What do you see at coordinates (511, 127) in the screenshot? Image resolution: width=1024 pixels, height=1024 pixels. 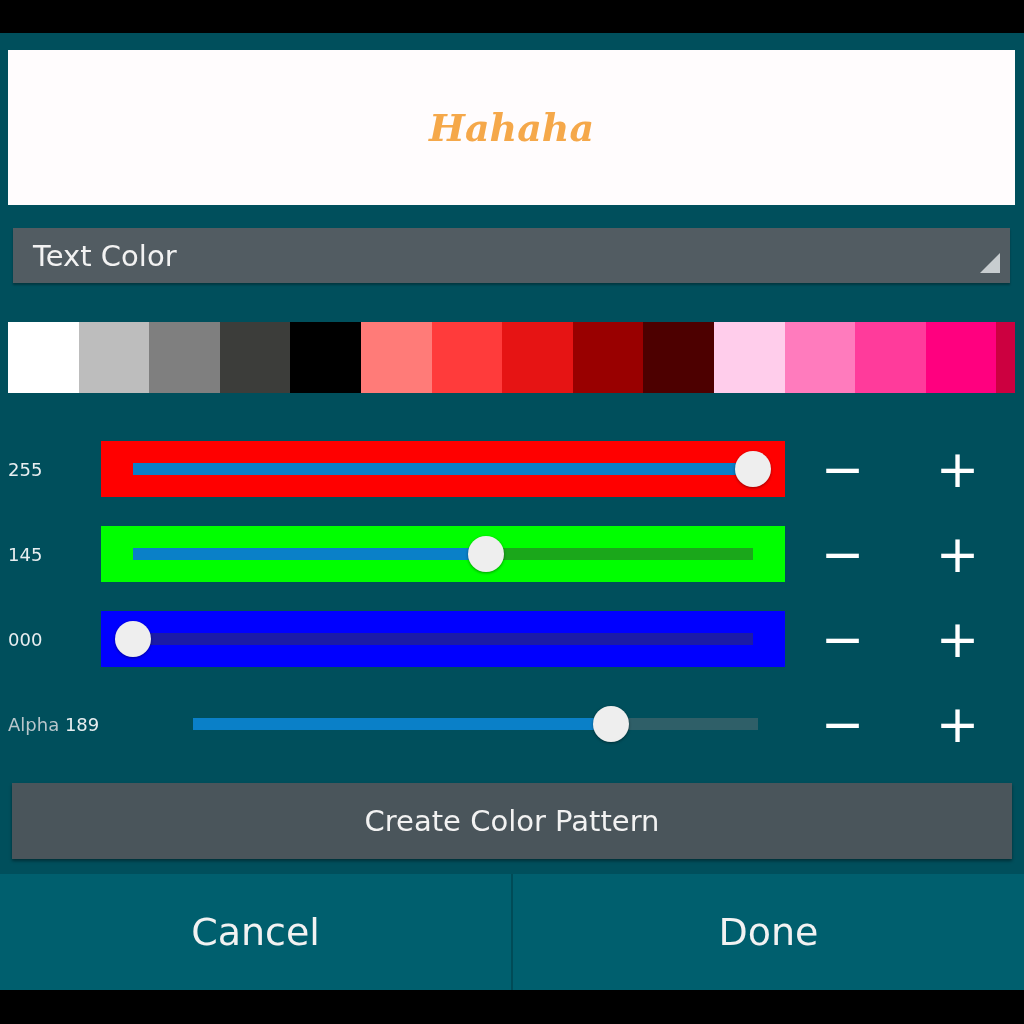 I see `preview-text: Hahaha` at bounding box center [511, 127].